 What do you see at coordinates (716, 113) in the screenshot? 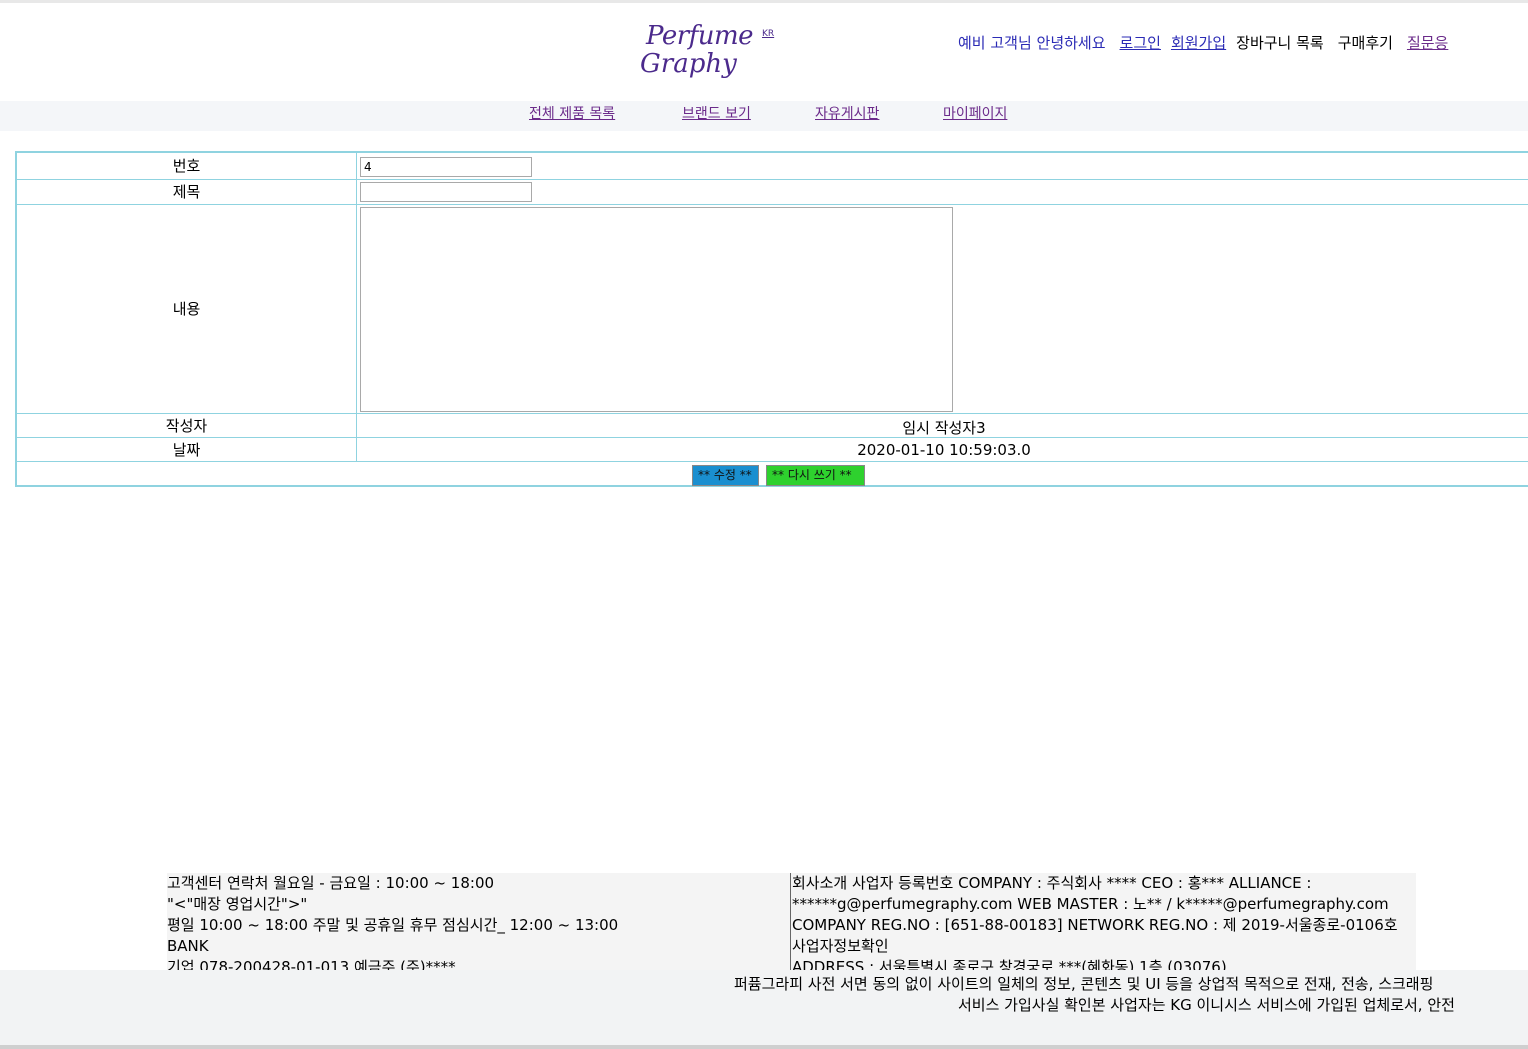
I see `menu-brands: 브랜드 보기` at bounding box center [716, 113].